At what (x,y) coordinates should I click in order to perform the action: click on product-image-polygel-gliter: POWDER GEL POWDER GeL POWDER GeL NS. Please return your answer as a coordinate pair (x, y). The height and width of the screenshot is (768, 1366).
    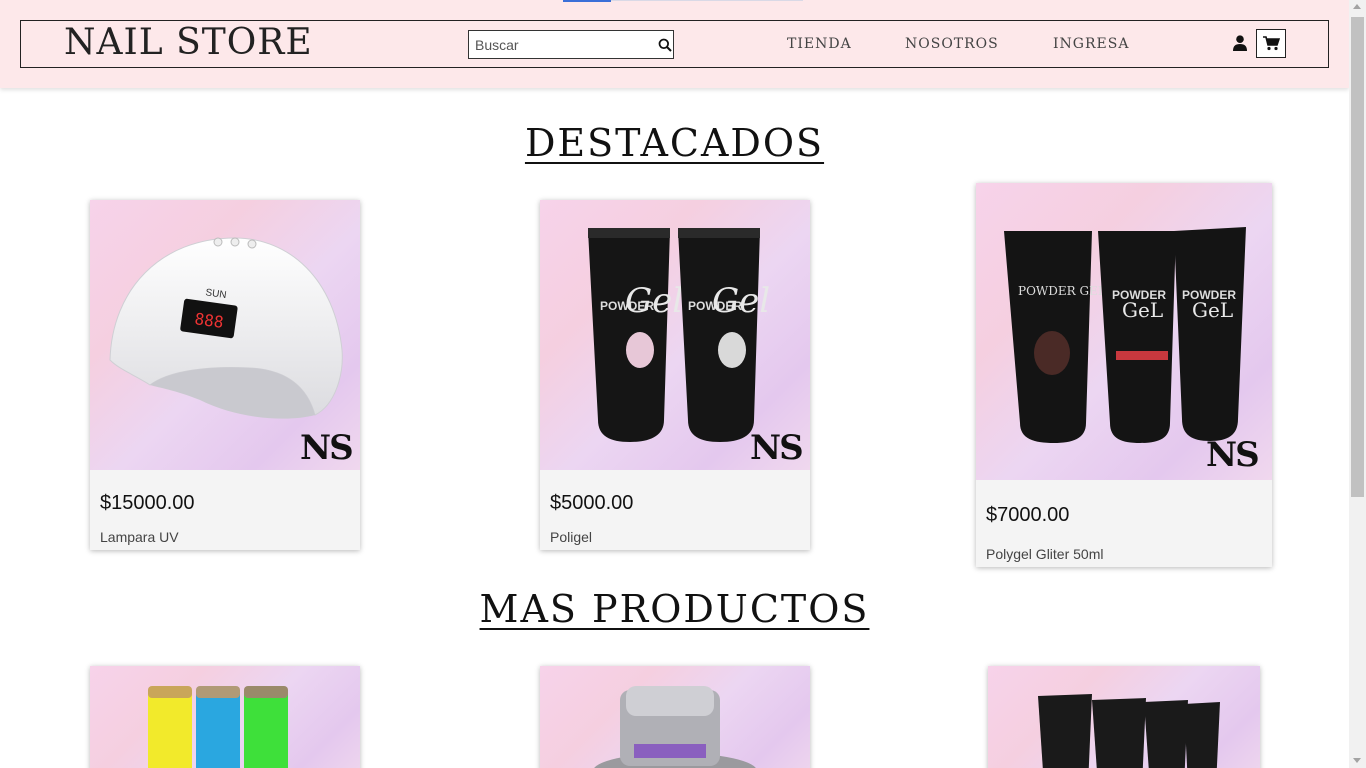
    Looking at the image, I should click on (1124, 331).